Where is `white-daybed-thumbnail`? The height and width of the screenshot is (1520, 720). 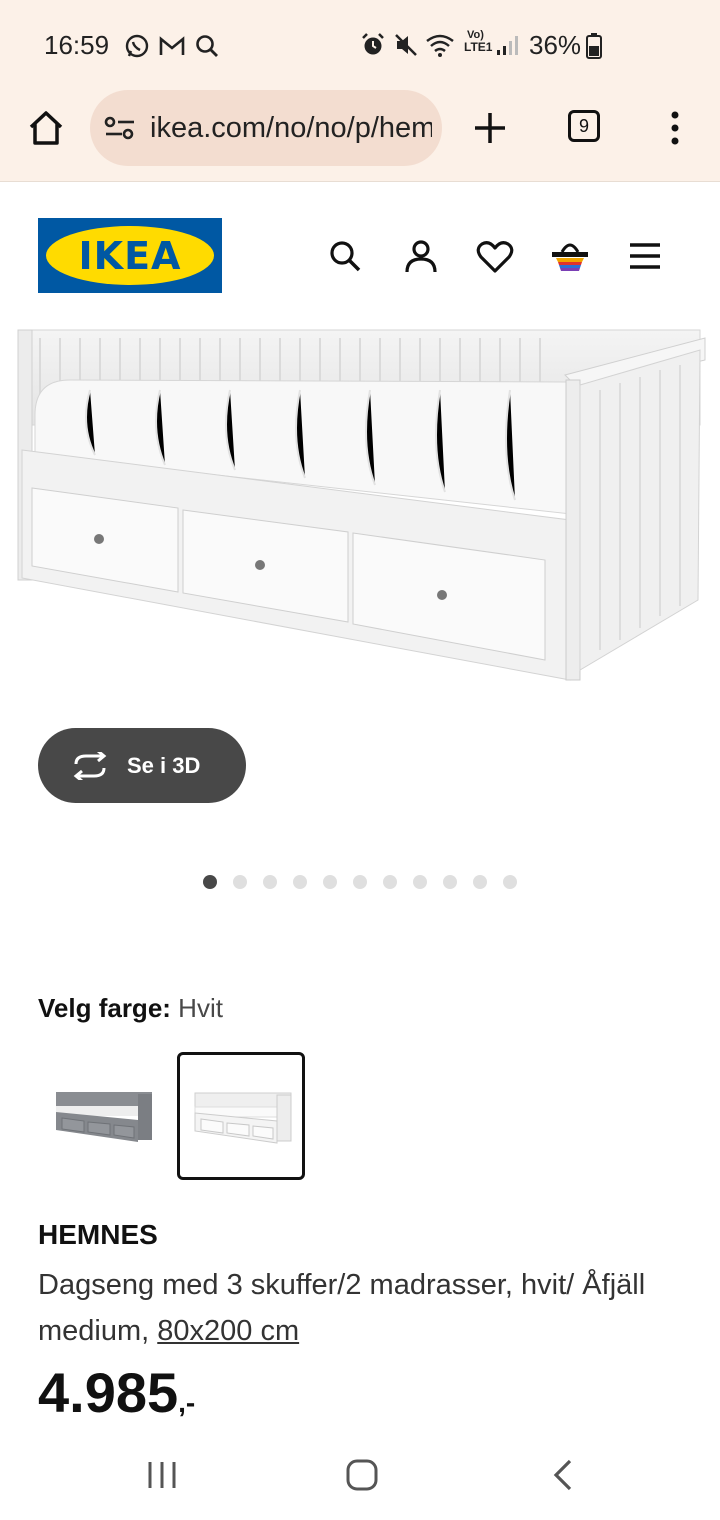
white-daybed-thumbnail is located at coordinates (243, 1118).